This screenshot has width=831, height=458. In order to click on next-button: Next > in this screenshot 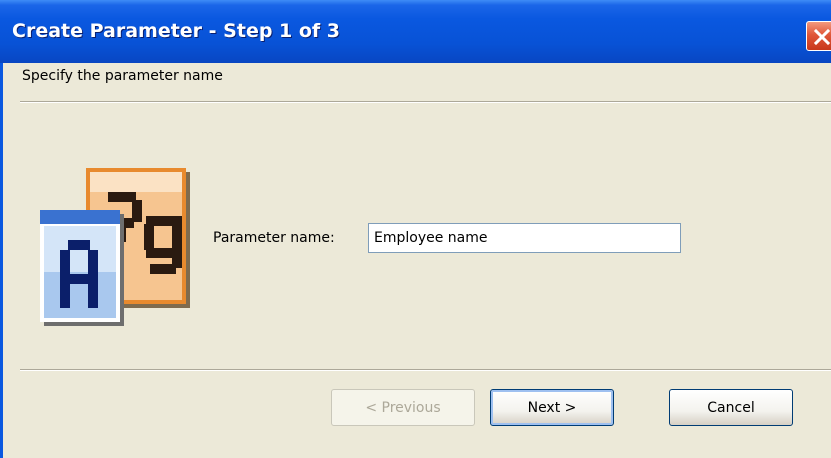, I will do `click(552, 407)`.